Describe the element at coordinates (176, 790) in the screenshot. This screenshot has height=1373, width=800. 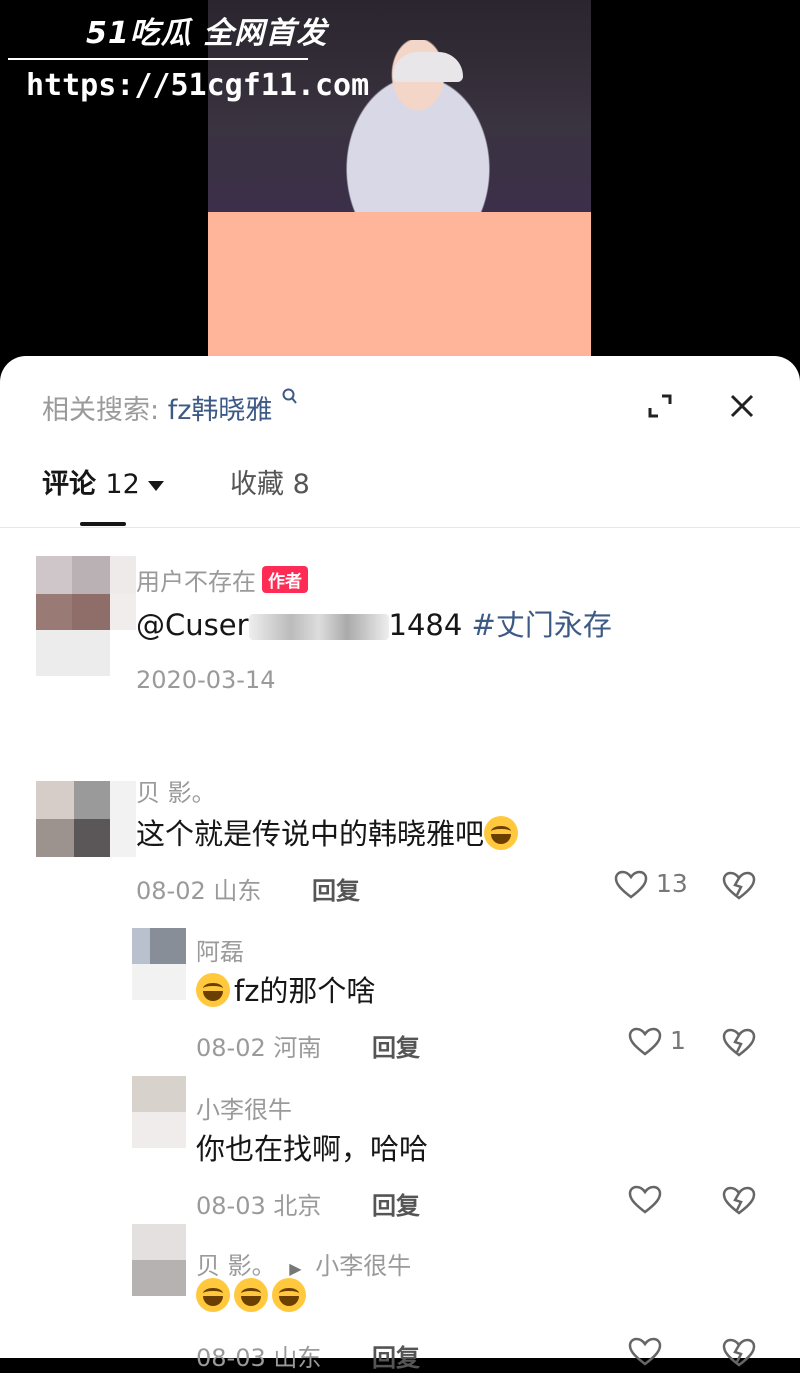
I see `comment-username: 贝 影。` at that location.